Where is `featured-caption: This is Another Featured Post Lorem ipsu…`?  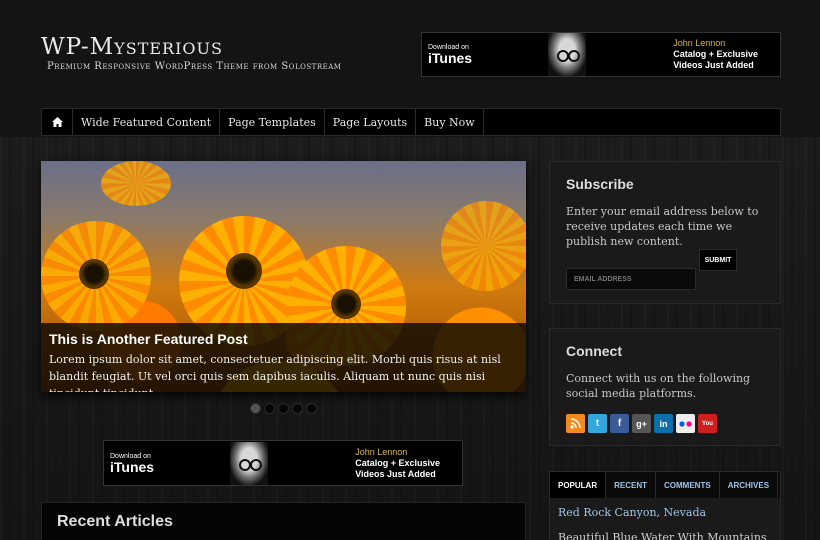 featured-caption: This is Another Featured Post Lorem ipsu… is located at coordinates (283, 357).